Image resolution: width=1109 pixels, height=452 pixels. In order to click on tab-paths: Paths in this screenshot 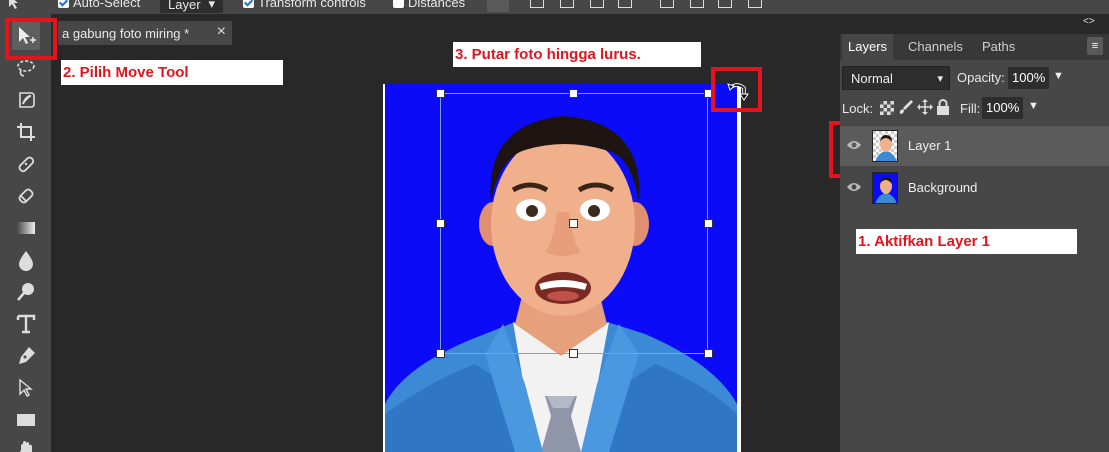, I will do `click(998, 47)`.